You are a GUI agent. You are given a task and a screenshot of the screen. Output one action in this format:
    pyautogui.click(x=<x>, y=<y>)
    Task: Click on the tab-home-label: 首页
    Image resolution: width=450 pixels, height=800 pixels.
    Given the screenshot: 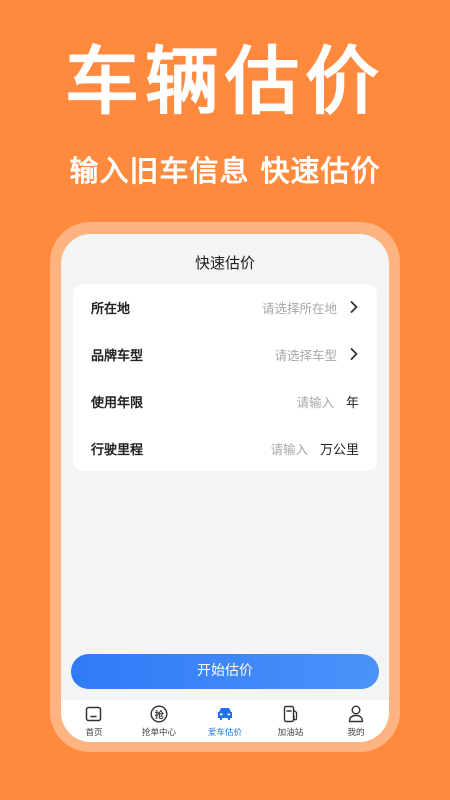 What is the action you would take?
    pyautogui.click(x=94, y=733)
    